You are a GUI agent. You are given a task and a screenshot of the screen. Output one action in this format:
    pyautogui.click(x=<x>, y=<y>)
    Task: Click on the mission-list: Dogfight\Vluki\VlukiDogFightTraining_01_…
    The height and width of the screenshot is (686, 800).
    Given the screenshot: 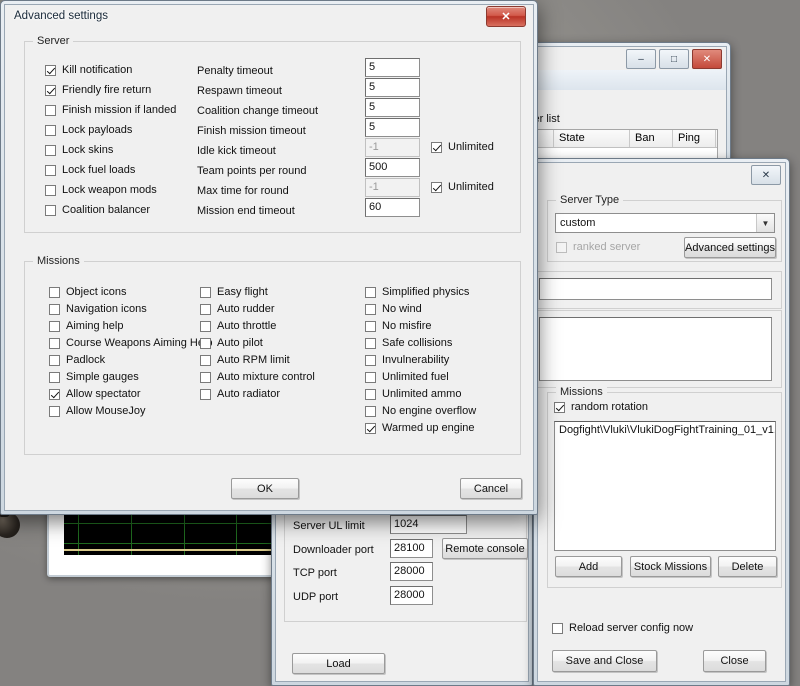 What is the action you would take?
    pyautogui.click(x=665, y=486)
    